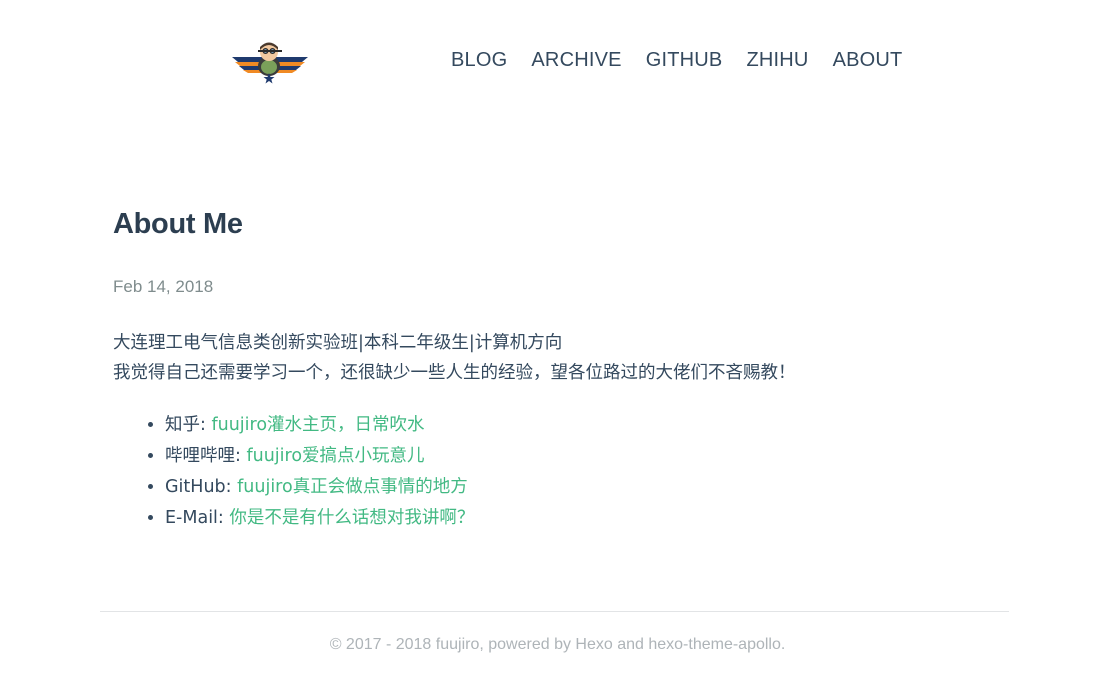 The image size is (1115, 688). I want to click on list-item-zhihu: 知乎: fuujiro灌水主页，日常吹水, so click(319, 425).